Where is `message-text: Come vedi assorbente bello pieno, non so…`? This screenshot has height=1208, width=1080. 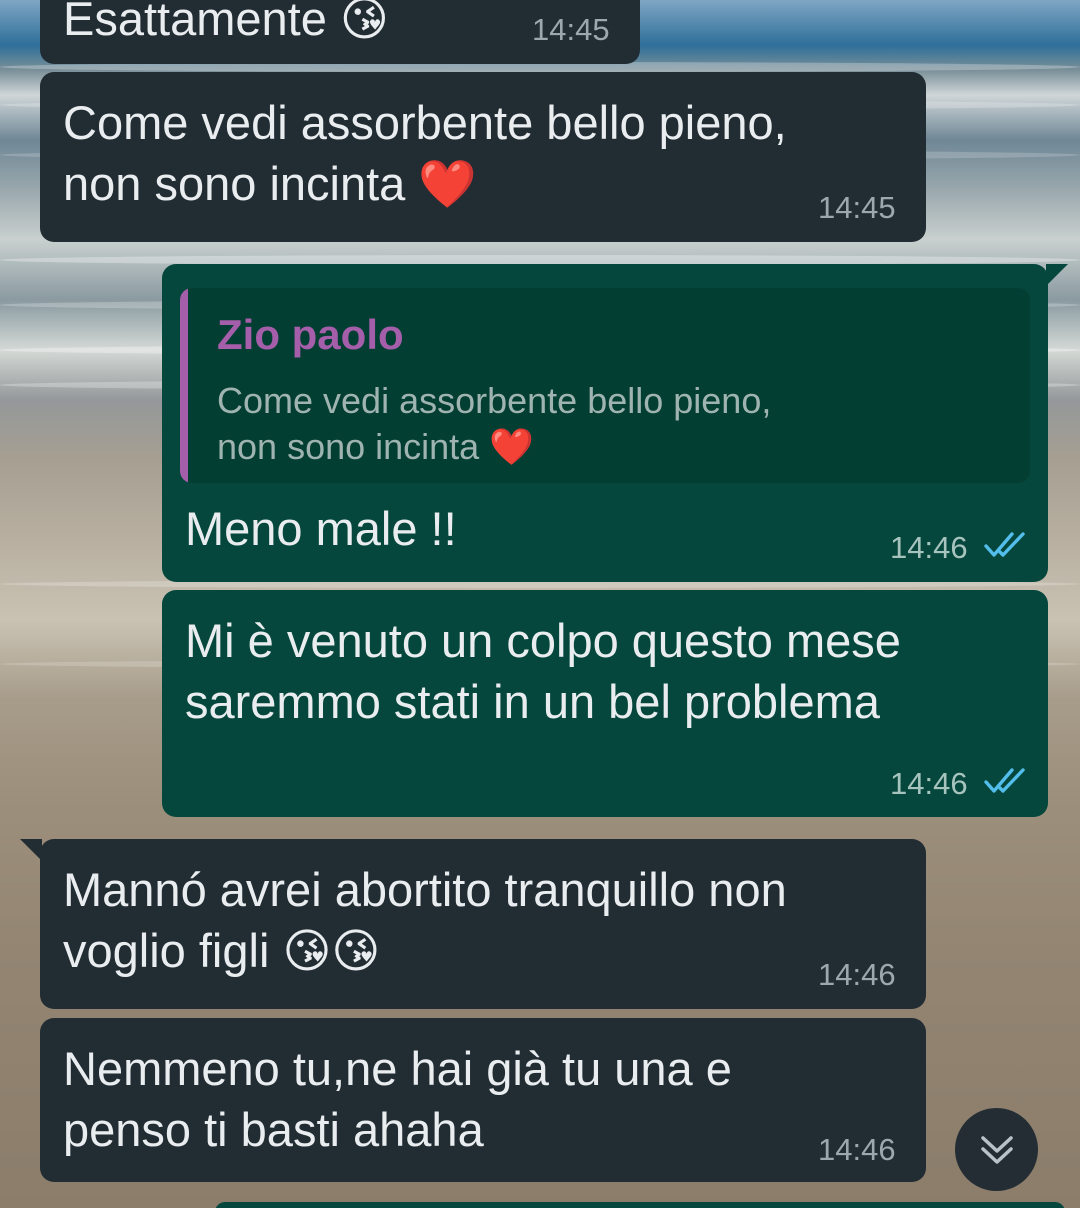 message-text: Come vedi assorbente bello pieno, non so… is located at coordinates (425, 153).